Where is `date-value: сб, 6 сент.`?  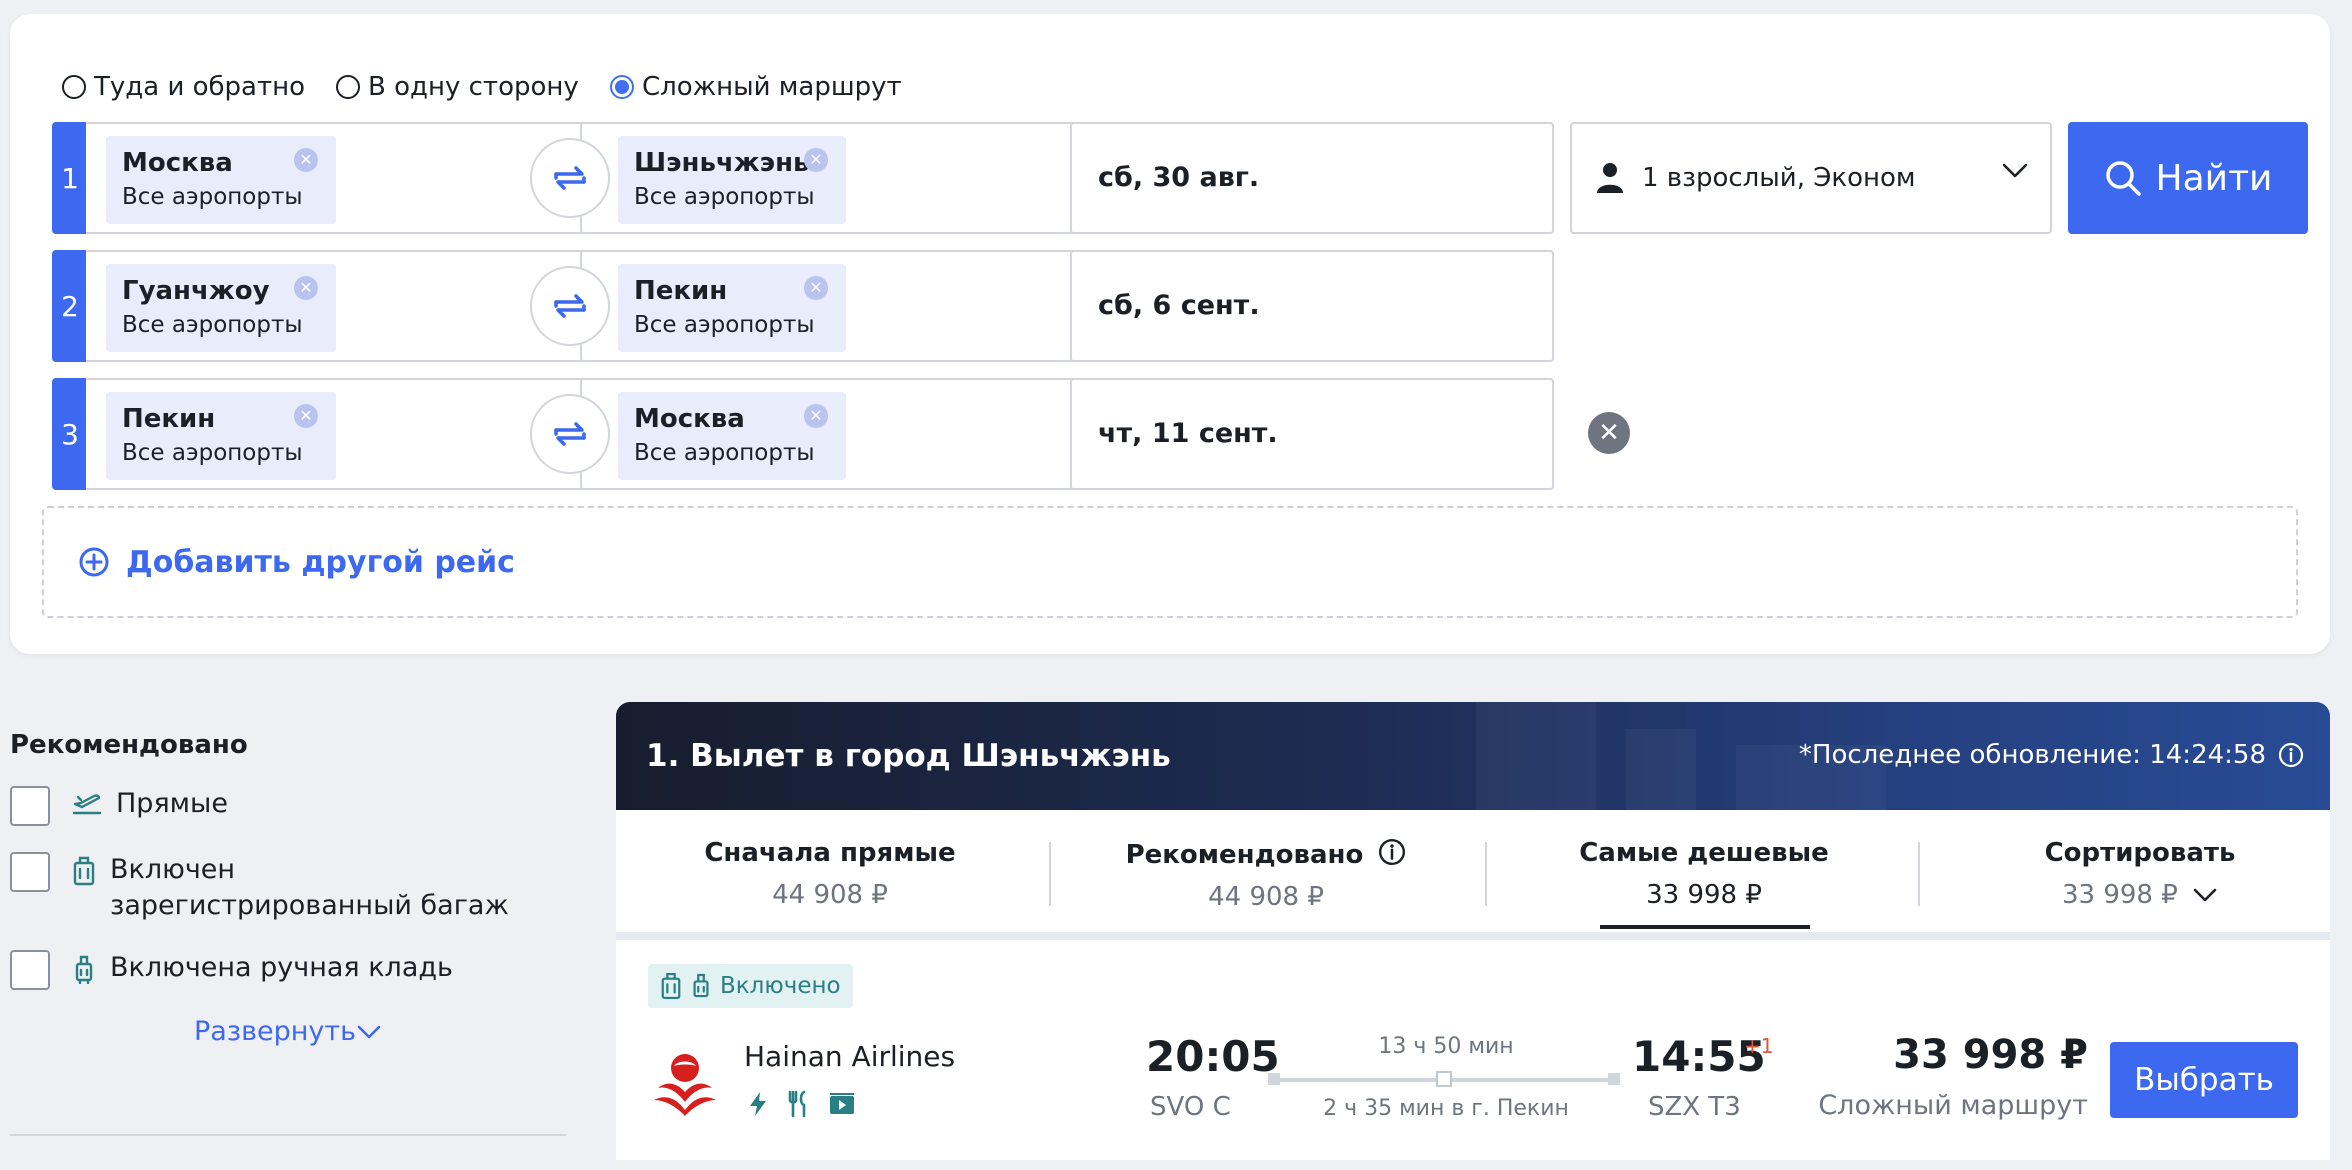
date-value: сб, 6 сент. is located at coordinates (1179, 305).